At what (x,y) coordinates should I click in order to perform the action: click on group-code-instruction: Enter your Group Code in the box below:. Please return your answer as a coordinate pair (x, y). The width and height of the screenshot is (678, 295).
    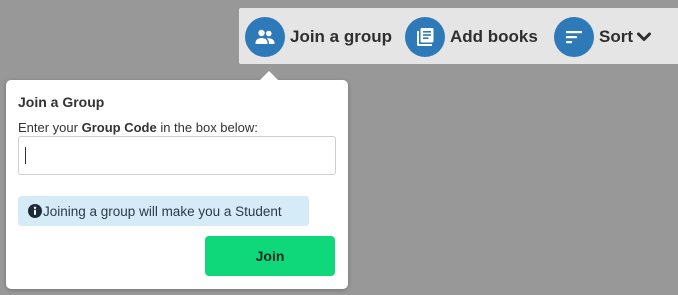
    Looking at the image, I should click on (138, 127).